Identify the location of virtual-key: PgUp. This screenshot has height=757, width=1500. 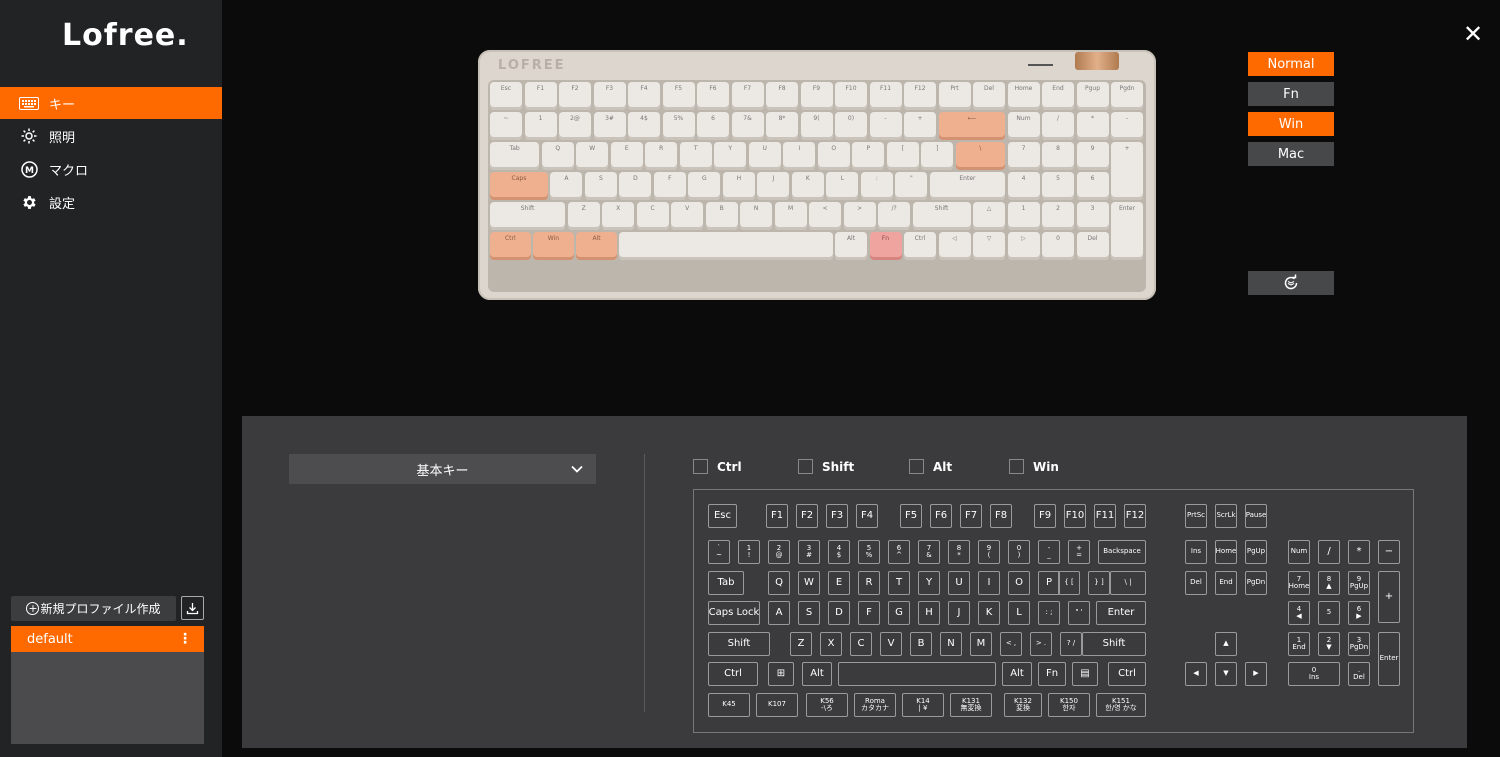
(1256, 552).